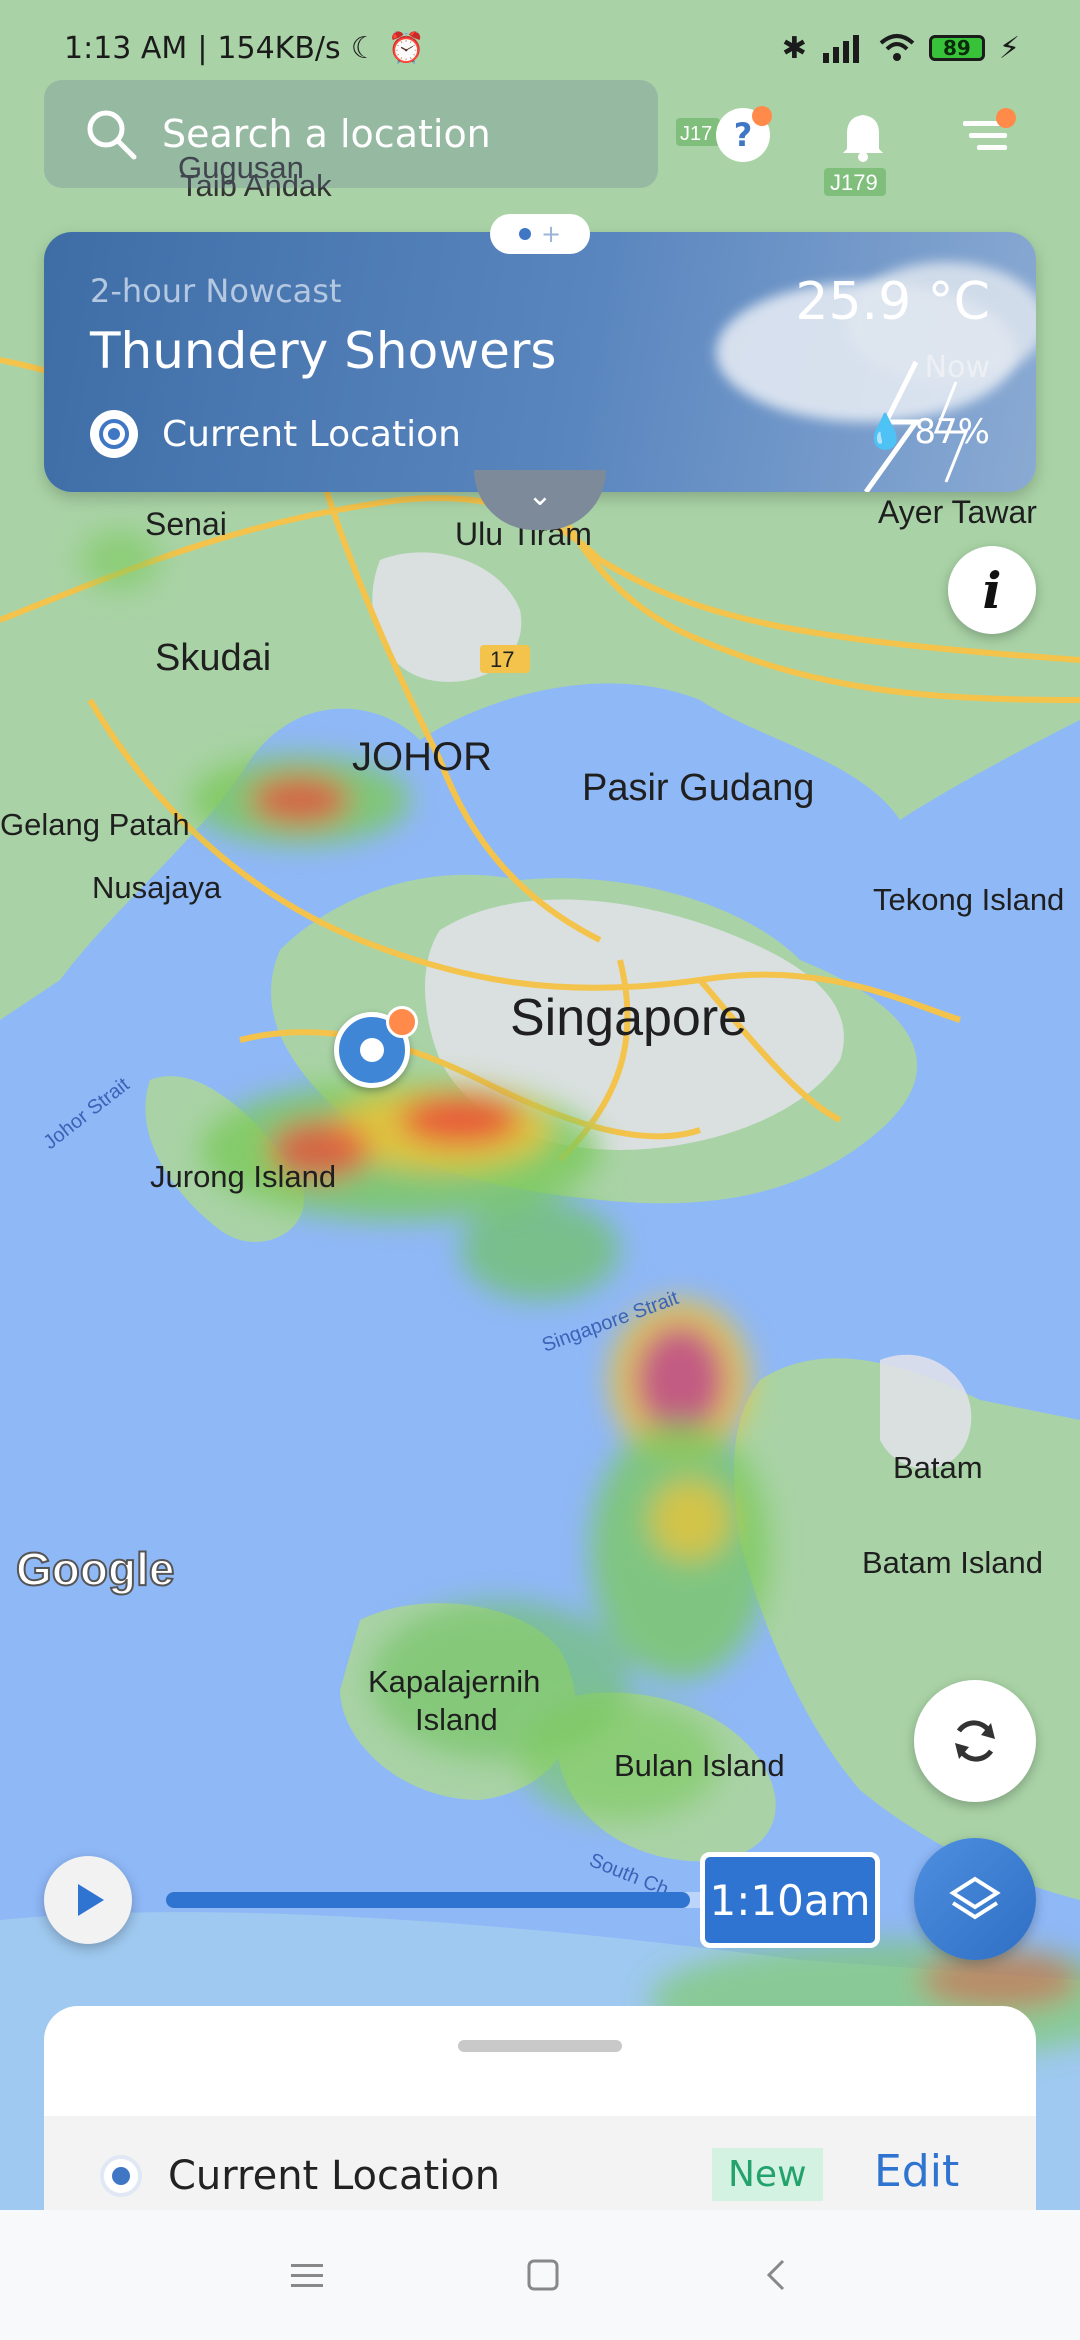 Image resolution: width=1080 pixels, height=2340 pixels. I want to click on filter-menu-button, so click(985, 135).